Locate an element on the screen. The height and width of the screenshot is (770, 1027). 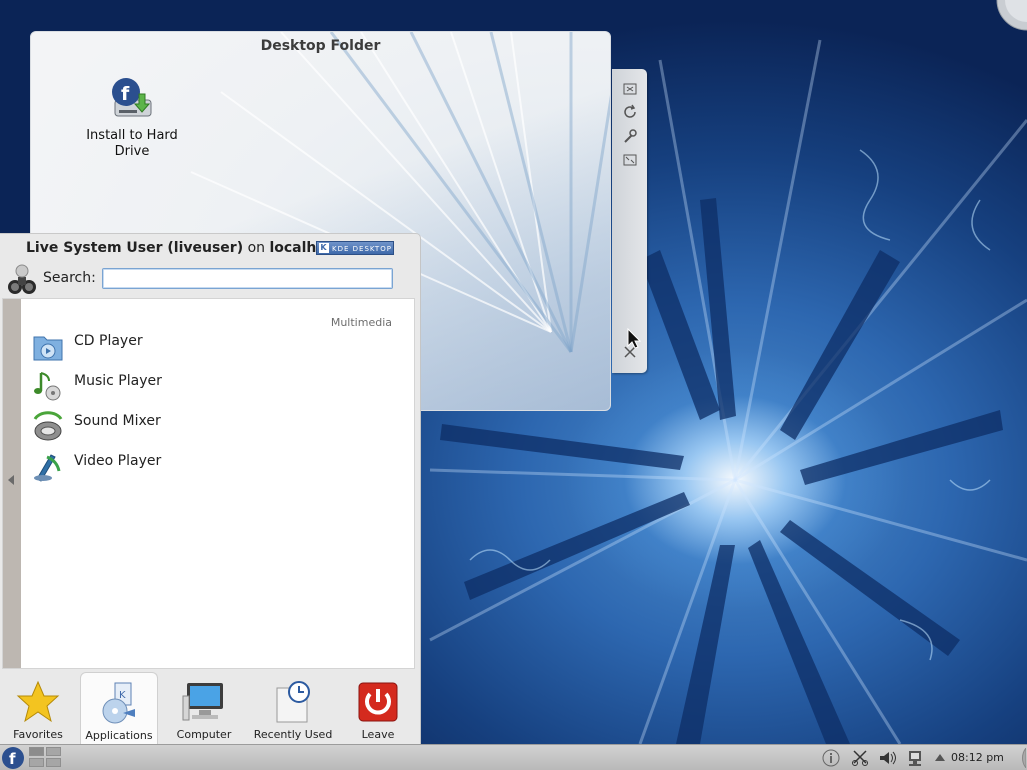
app-name: Music Player is located at coordinates (118, 381).